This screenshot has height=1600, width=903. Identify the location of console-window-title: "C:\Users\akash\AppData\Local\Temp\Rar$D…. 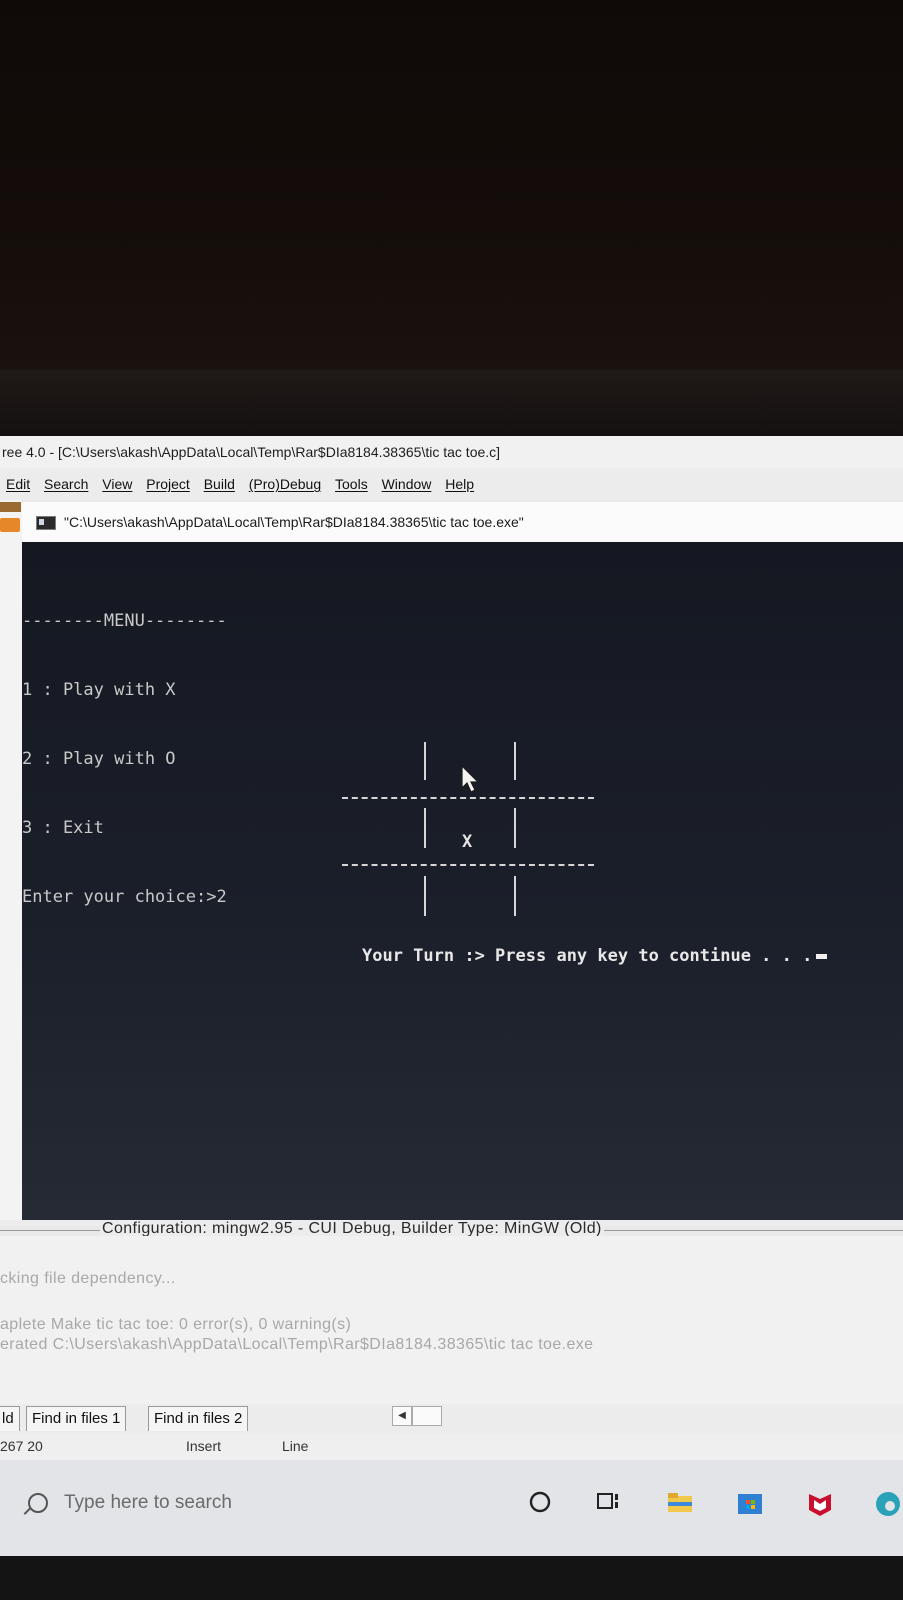
(462, 522).